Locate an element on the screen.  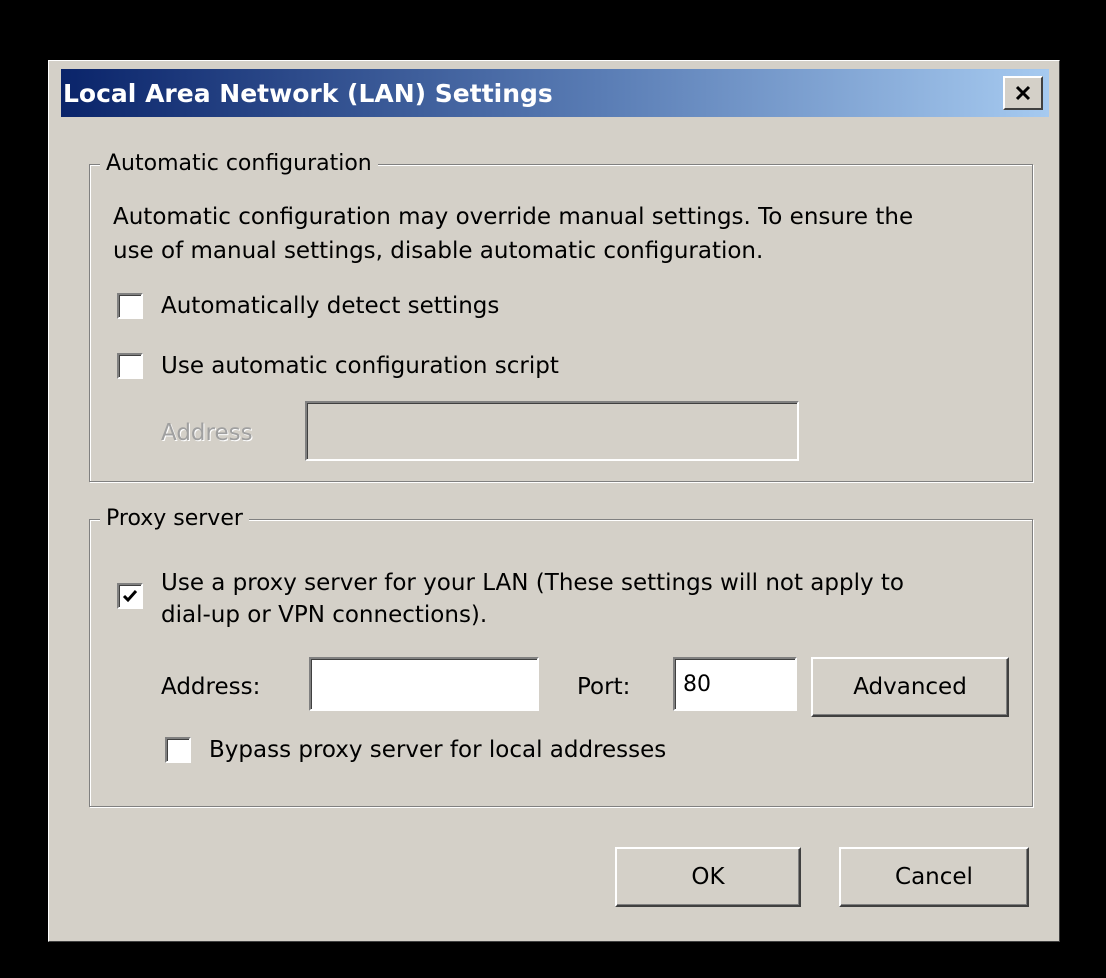
proxy-address-field is located at coordinates (424, 684).